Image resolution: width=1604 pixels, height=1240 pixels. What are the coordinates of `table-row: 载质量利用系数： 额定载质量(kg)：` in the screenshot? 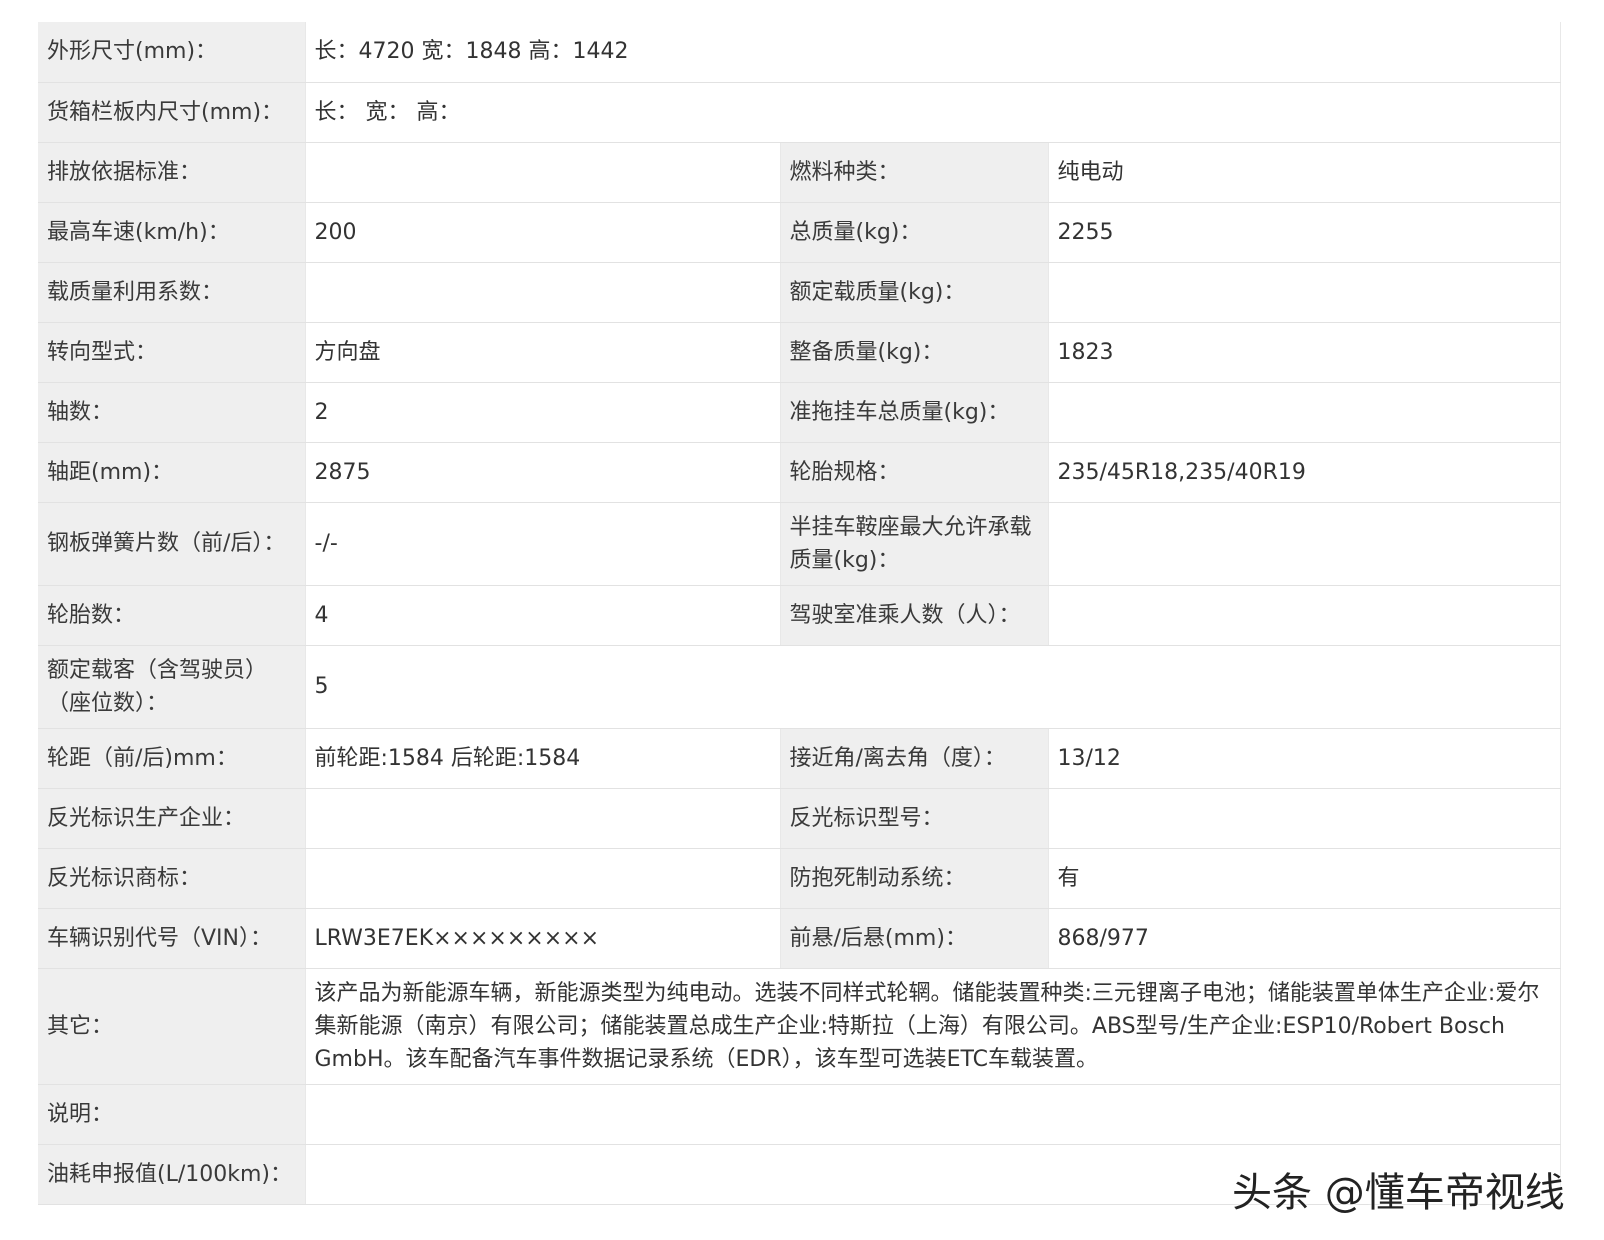 It's located at (799, 292).